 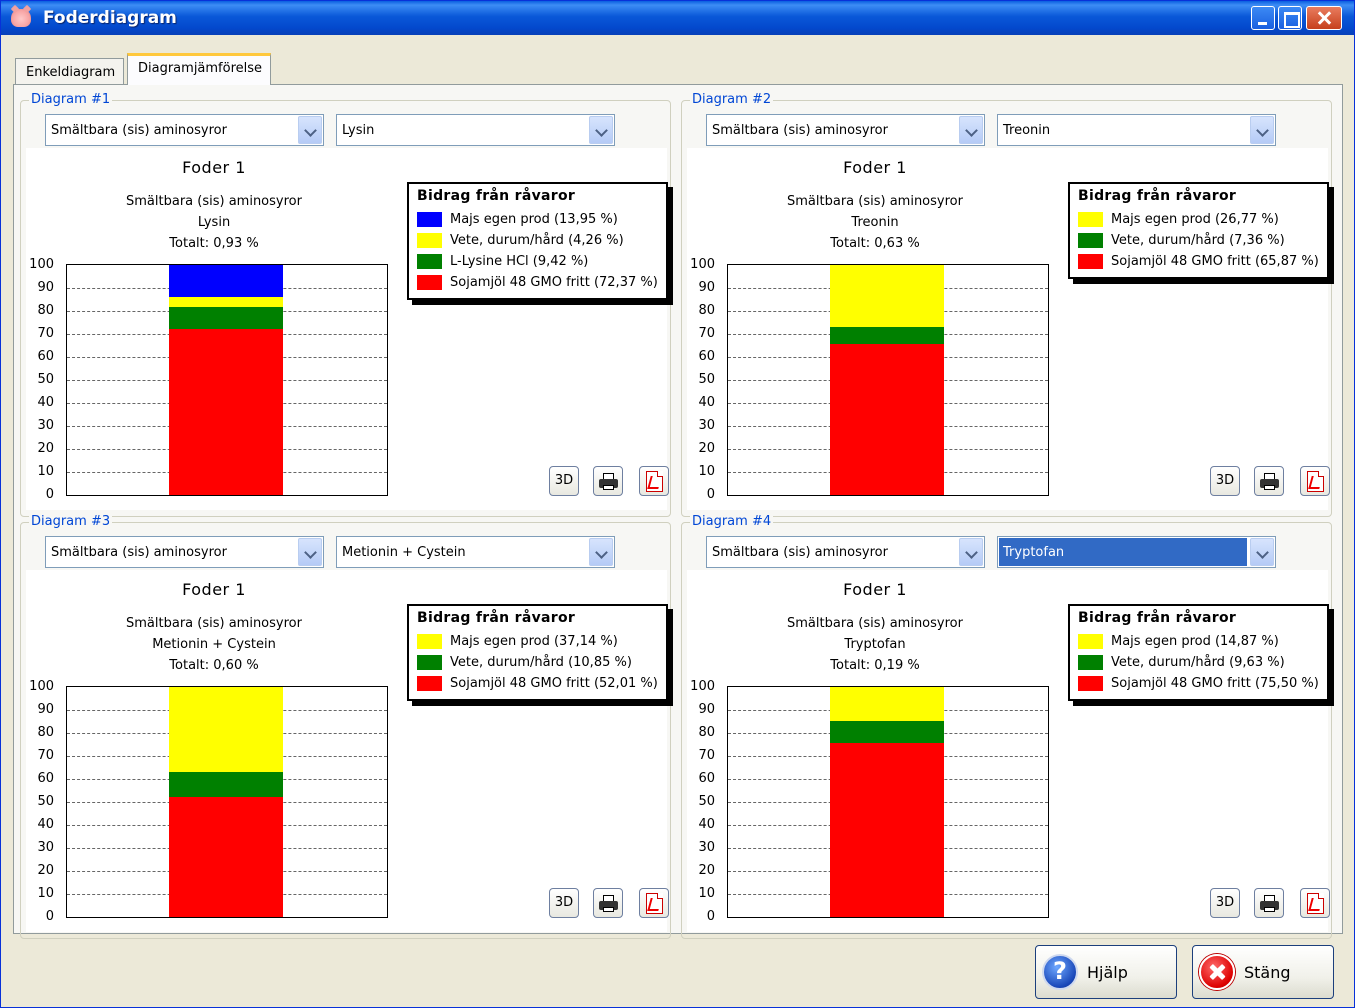 What do you see at coordinates (475, 552) in the screenshot?
I see `nutrient-combobox: Metionin + Cystein` at bounding box center [475, 552].